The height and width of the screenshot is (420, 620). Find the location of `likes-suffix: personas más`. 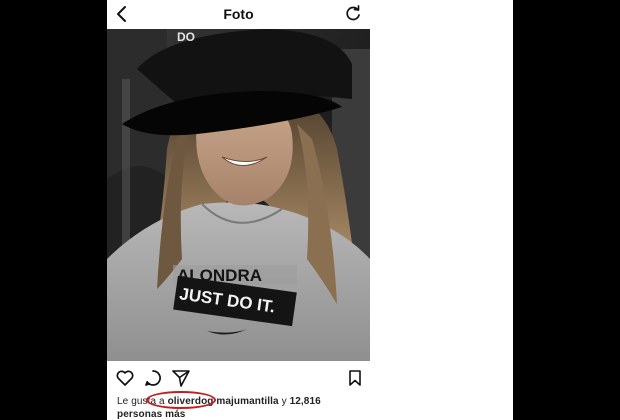

likes-suffix: personas más is located at coordinates (151, 414).